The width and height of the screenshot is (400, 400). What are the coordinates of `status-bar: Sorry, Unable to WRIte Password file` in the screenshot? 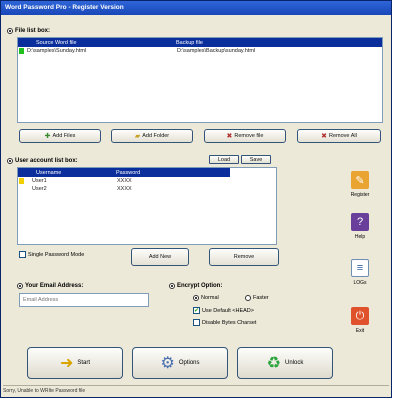 It's located at (196, 390).